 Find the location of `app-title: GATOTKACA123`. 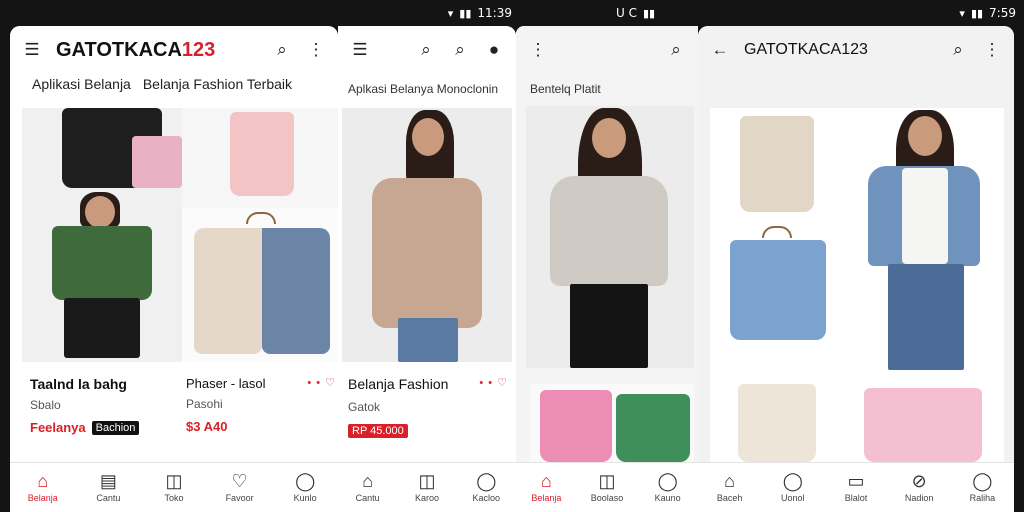

app-title: GATOTKACA123 is located at coordinates (806, 49).